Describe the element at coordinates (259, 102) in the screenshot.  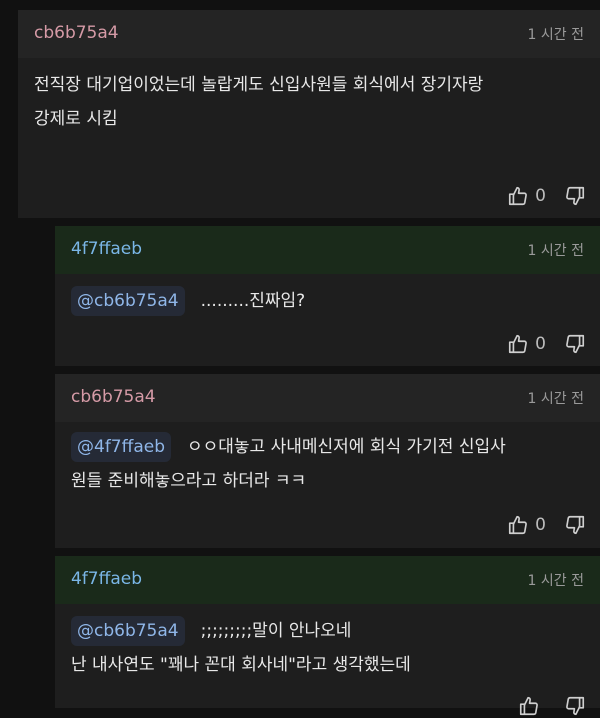
I see `comment-body: 전직장 대기업이었는데 놀랍게도 신입사원들 회식에서 장기자랑 강제로 시킴` at that location.